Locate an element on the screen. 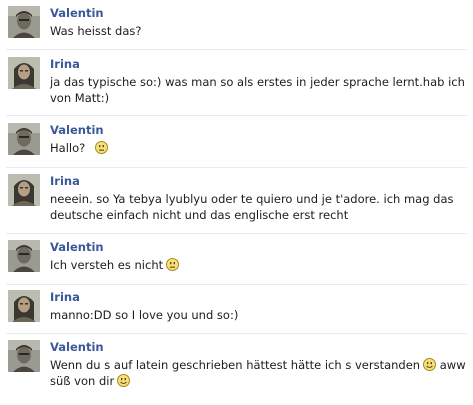 The height and width of the screenshot is (405, 473). chat-message: Irina manno:DD so I love you und so:) is located at coordinates (236, 310).